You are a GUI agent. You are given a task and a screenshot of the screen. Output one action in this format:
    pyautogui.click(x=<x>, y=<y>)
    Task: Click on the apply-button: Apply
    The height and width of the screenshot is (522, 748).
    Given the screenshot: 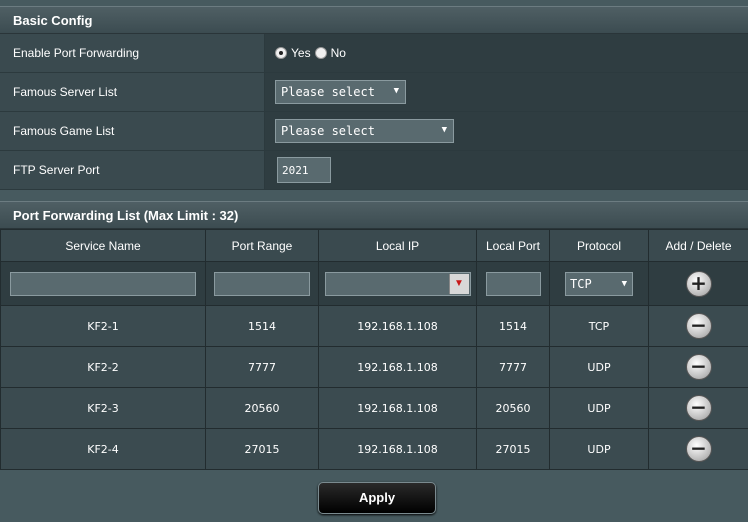 What is the action you would take?
    pyautogui.click(x=377, y=498)
    